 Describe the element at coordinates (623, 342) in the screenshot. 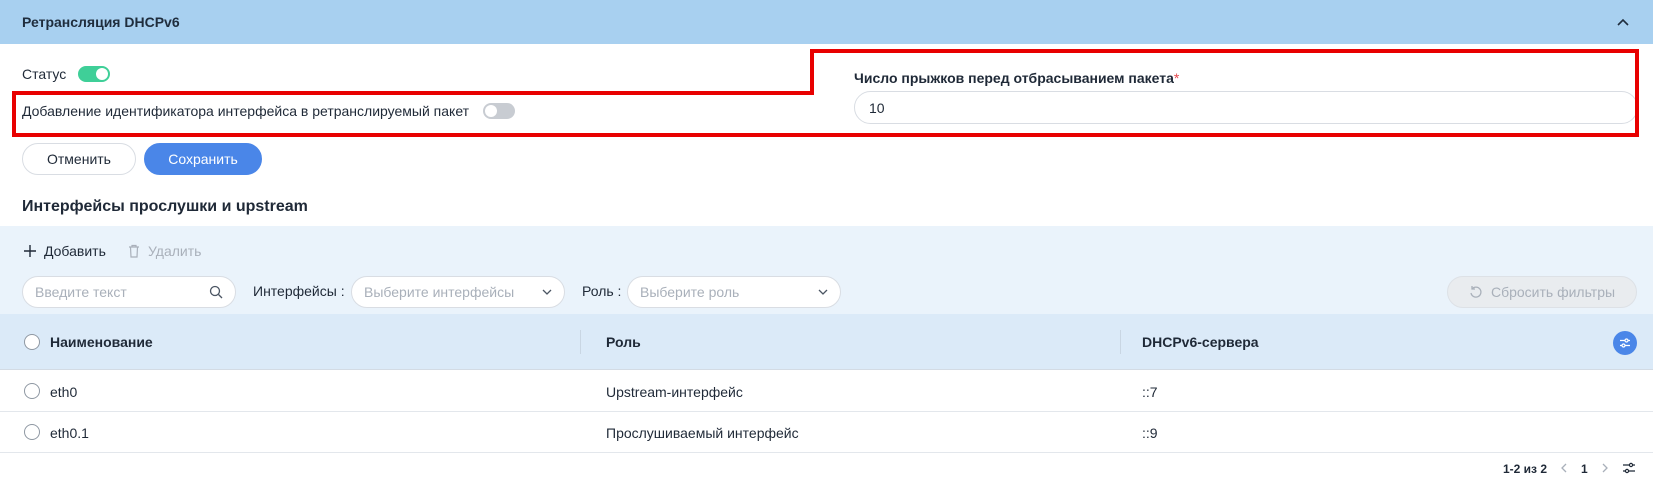

I see `column-header-role: Роль` at that location.